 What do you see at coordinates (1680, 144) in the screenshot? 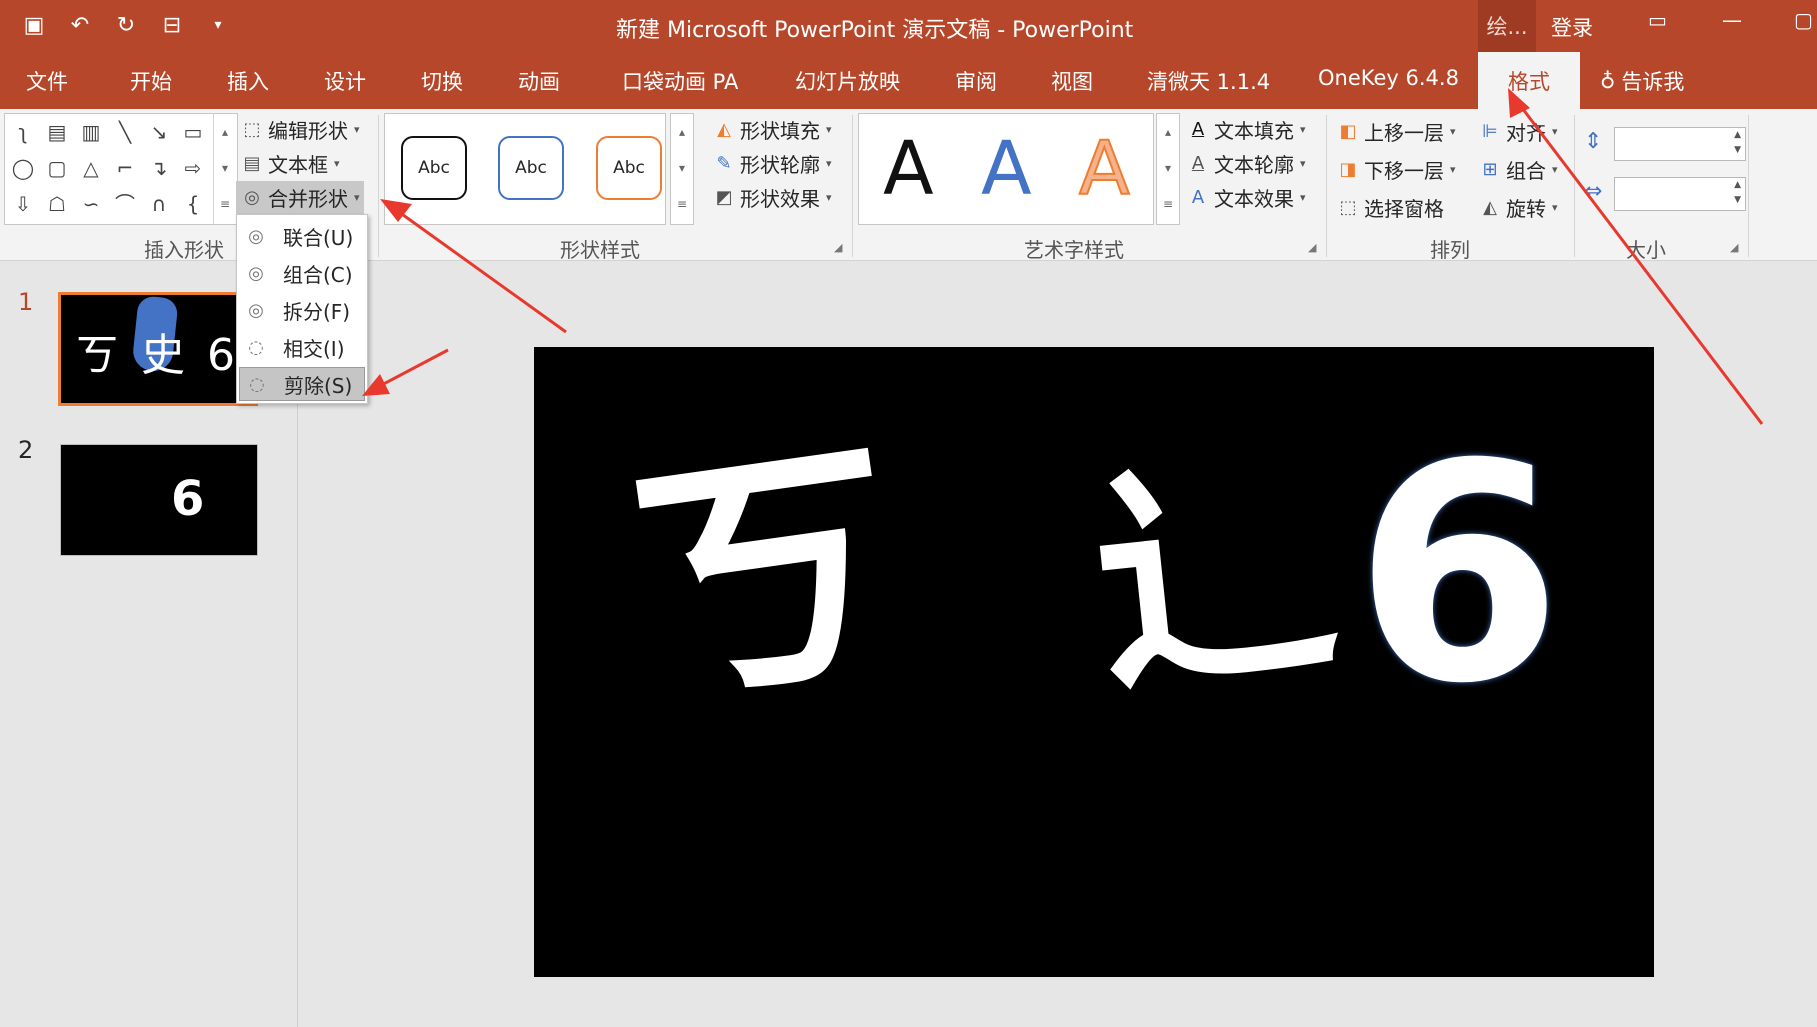
I see `shape-height-input: ▲ ▼` at bounding box center [1680, 144].